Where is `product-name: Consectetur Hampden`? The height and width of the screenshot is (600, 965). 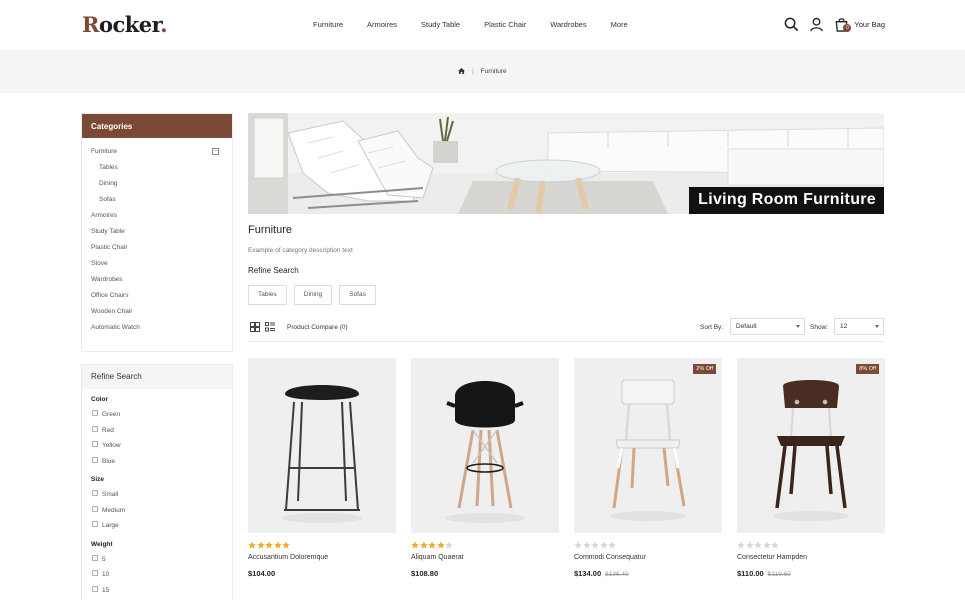 product-name: Consectetur Hampden is located at coordinates (811, 557).